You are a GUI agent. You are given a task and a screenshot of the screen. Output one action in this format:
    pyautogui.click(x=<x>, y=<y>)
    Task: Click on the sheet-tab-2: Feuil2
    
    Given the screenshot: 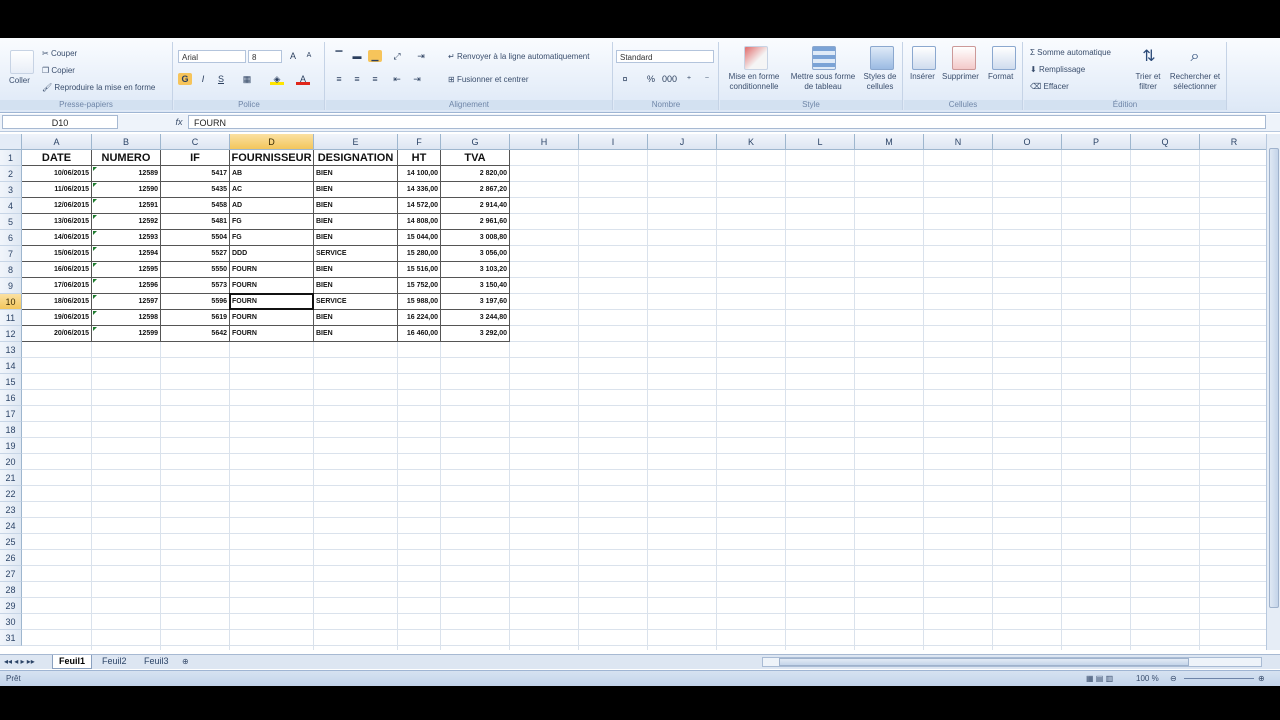 What is the action you would take?
    pyautogui.click(x=114, y=661)
    